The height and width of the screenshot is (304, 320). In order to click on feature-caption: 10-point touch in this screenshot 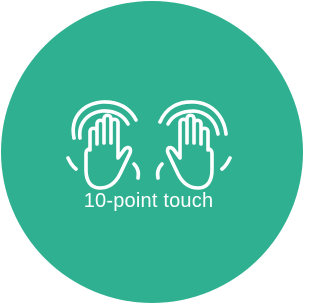, I will do `click(148, 201)`.